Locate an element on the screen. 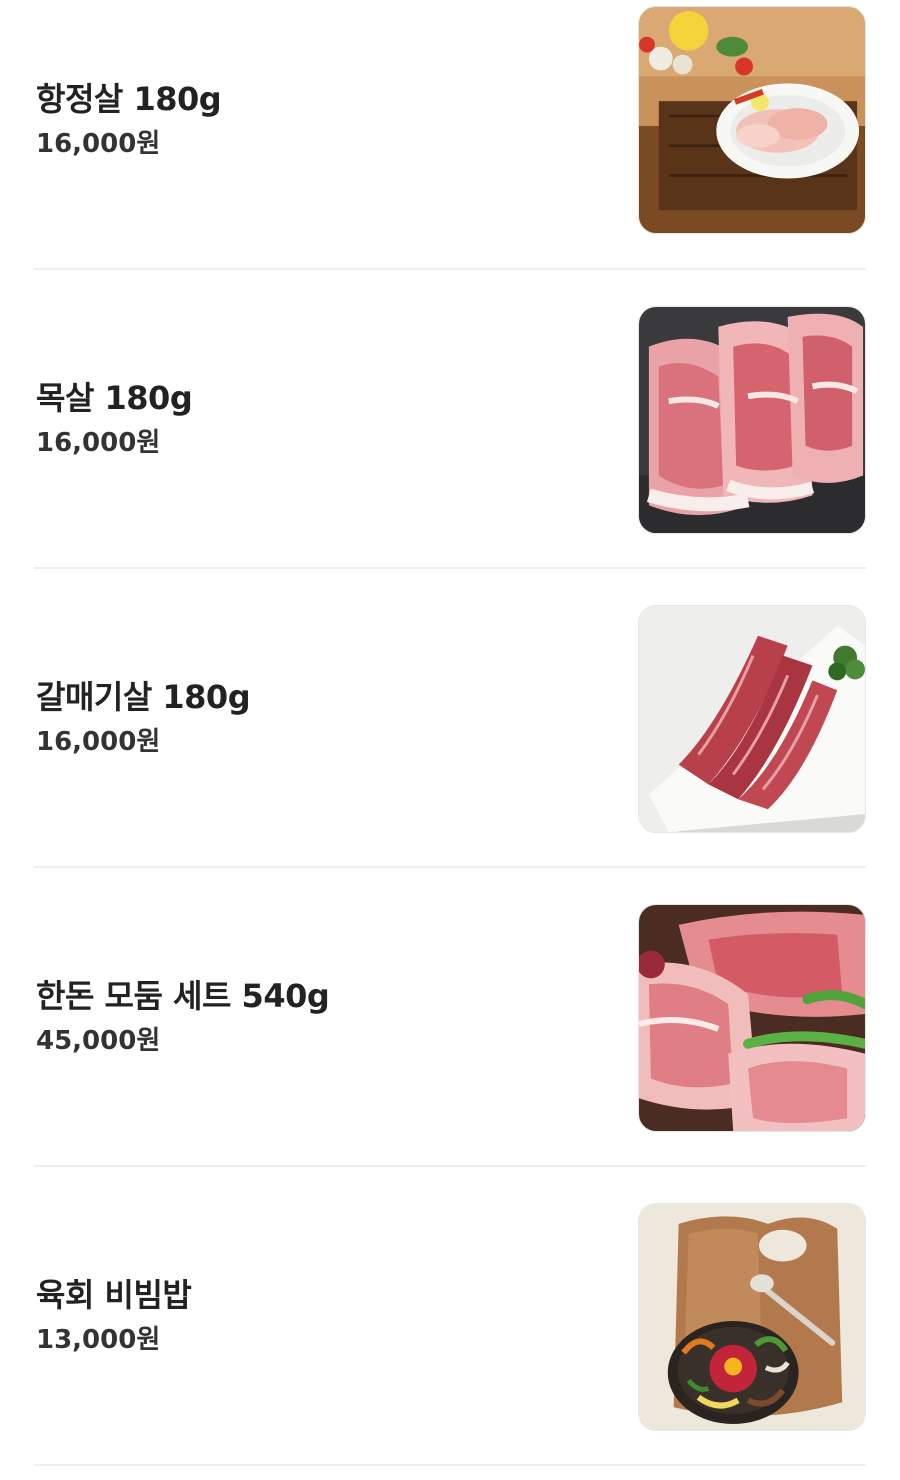 This screenshot has height=1480, width=900. yukhoe-bibimbap-icon is located at coordinates (752, 1317).